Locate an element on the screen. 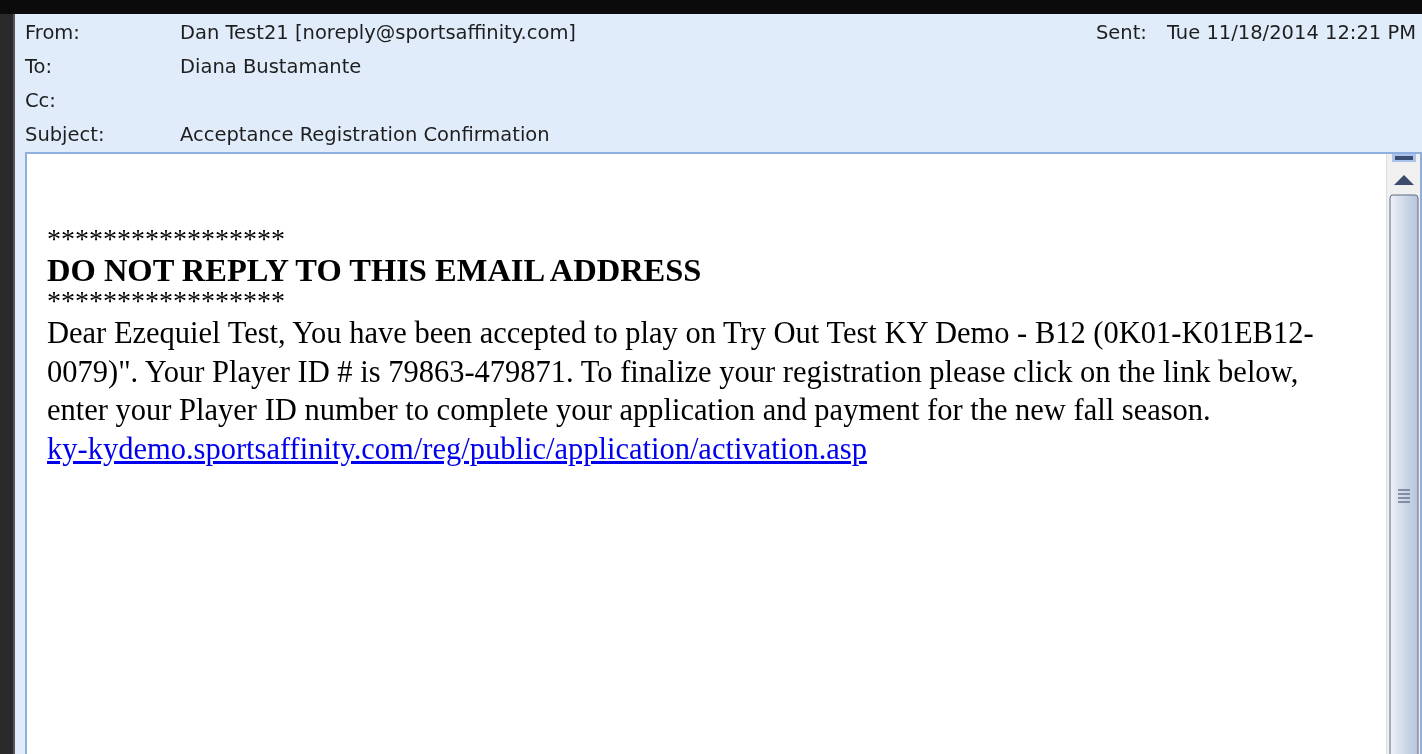 The image size is (1422, 754). field-value: Tue 11/18/2014 12:21 PM is located at coordinates (1291, 33).